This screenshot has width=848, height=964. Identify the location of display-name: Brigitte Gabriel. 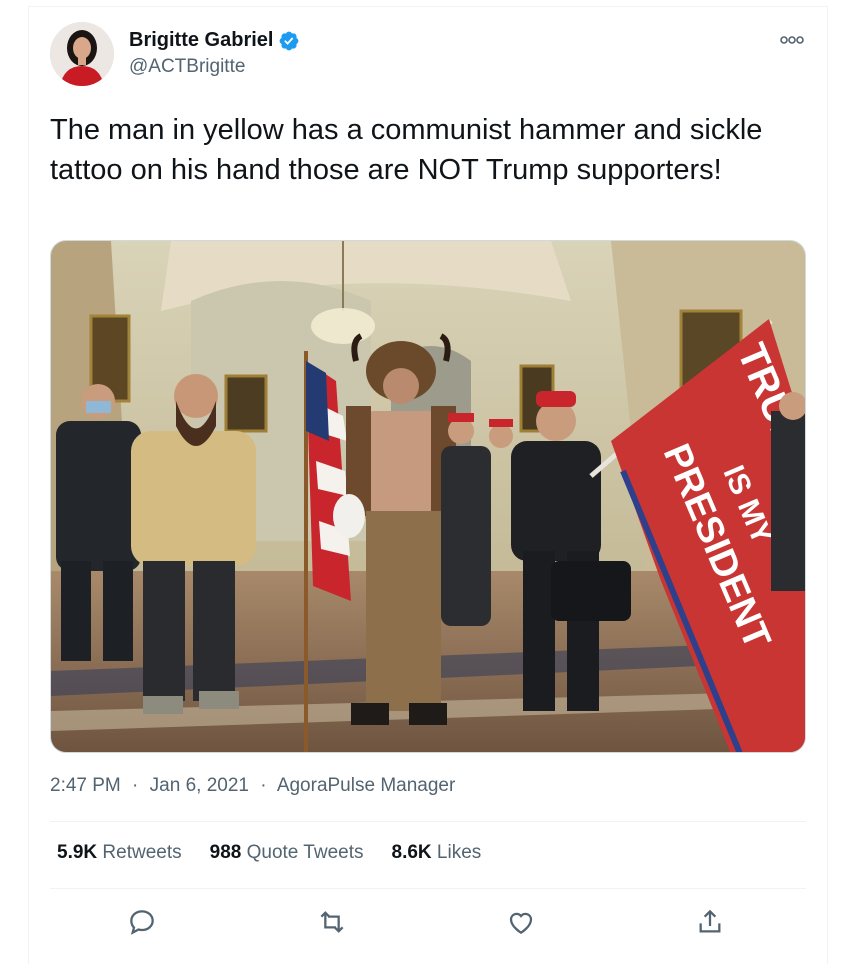
(201, 40).